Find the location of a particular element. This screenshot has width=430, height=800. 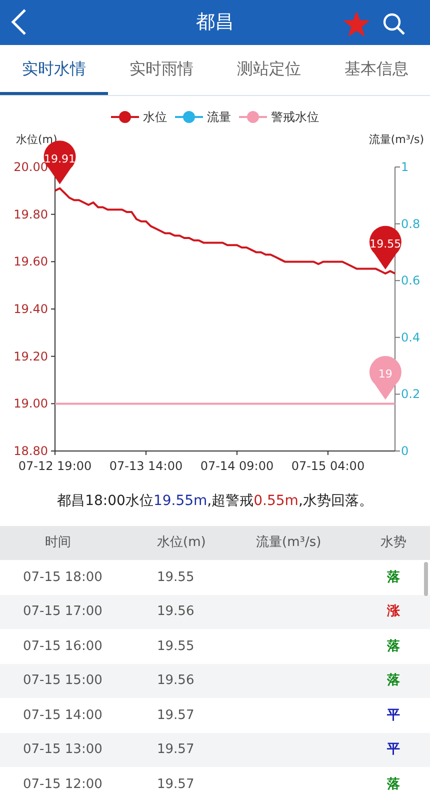

tick-label: 0.2 is located at coordinates (410, 394).